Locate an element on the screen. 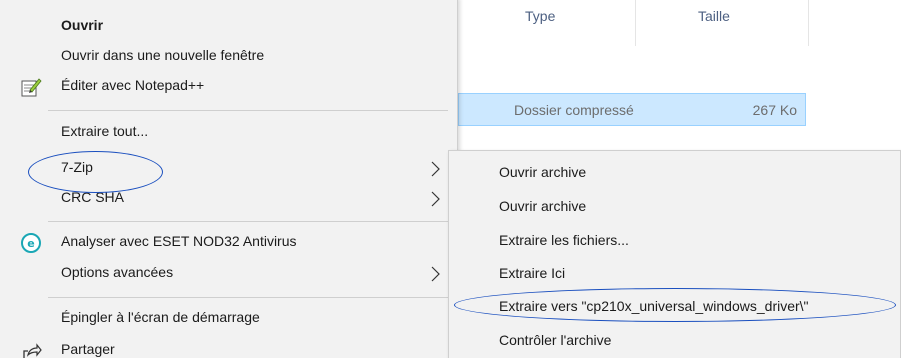 The image size is (901, 358). menu-item-label: Ouvrir dans une nouvelle fenêtre is located at coordinates (163, 55).